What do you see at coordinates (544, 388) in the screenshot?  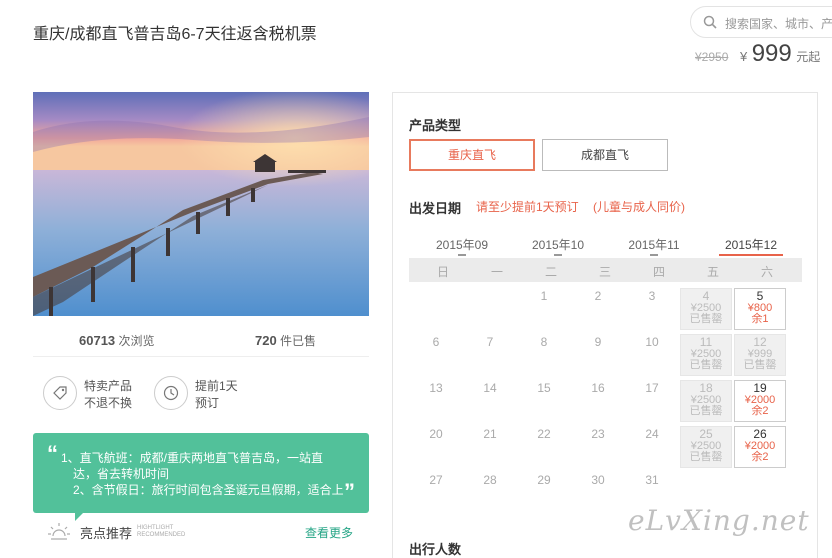 I see `calendar-day: 15` at bounding box center [544, 388].